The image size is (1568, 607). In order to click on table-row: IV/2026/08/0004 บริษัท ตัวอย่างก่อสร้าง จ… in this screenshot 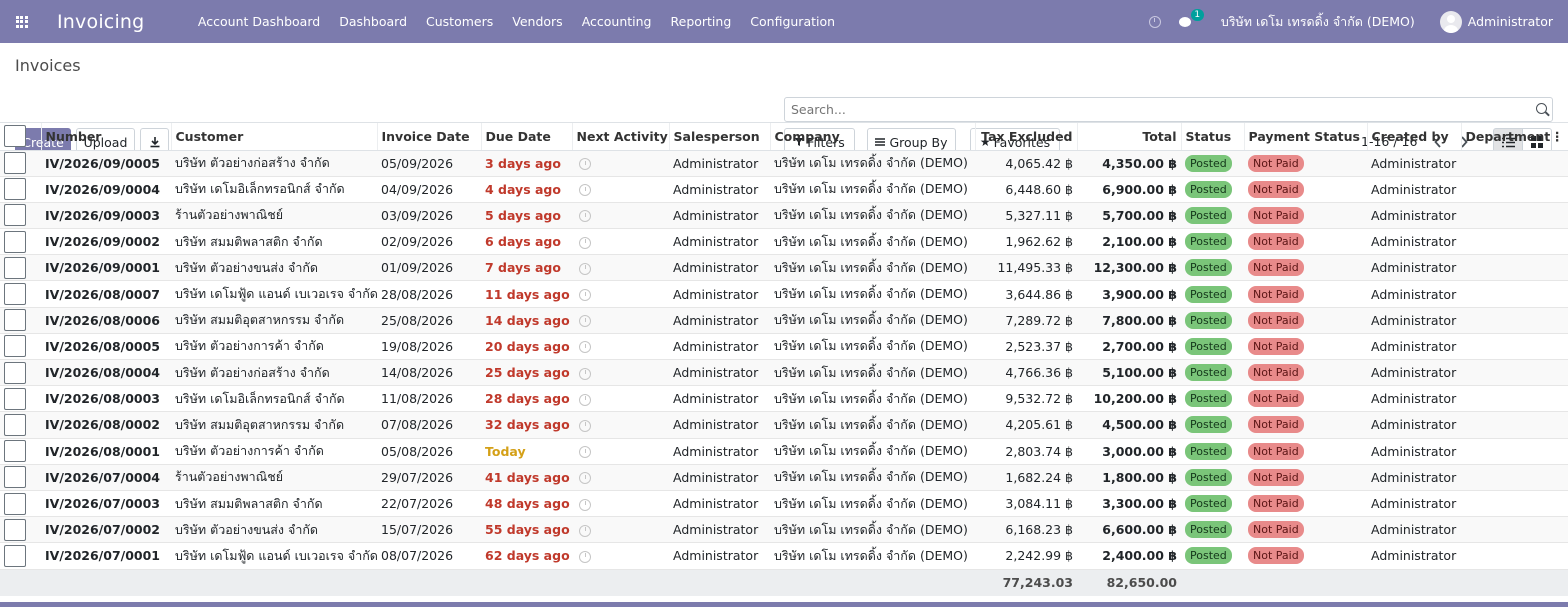, I will do `click(784, 373)`.